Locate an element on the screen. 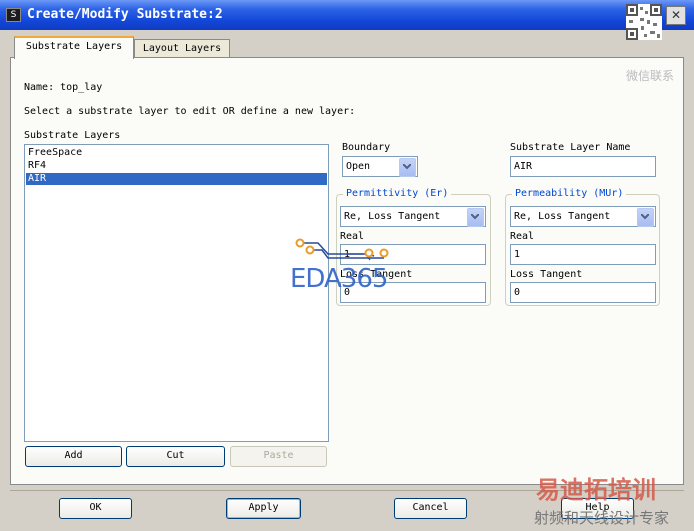 This screenshot has width=694, height=531. tab-substrate-layers: Substrate Layers is located at coordinates (74, 47).